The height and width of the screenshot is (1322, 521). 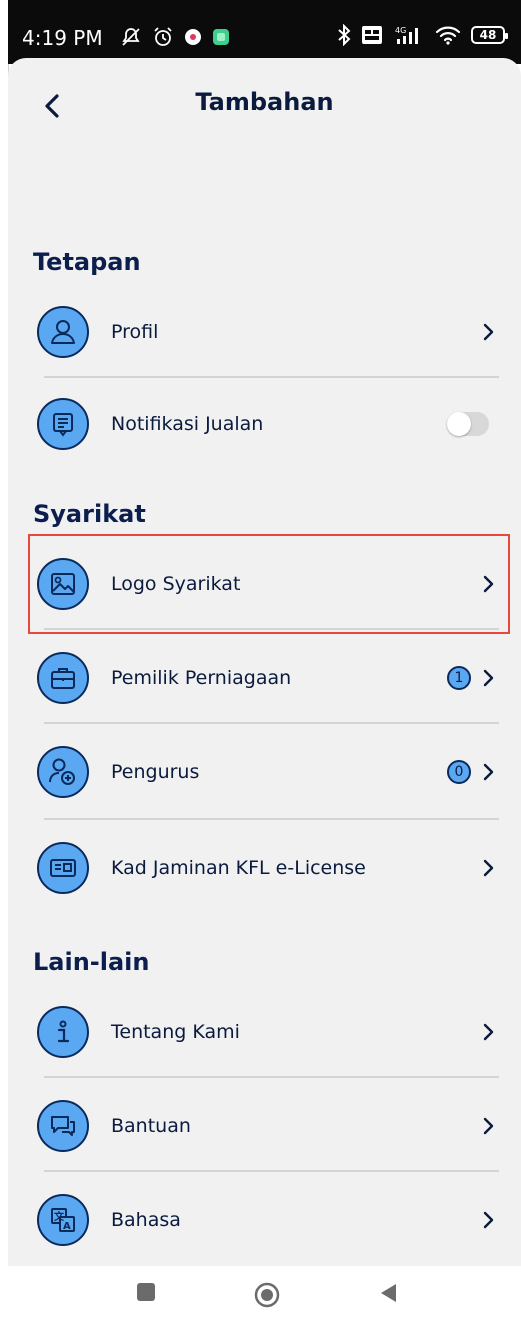 I want to click on svg-text: A, so click(x=67, y=1226).